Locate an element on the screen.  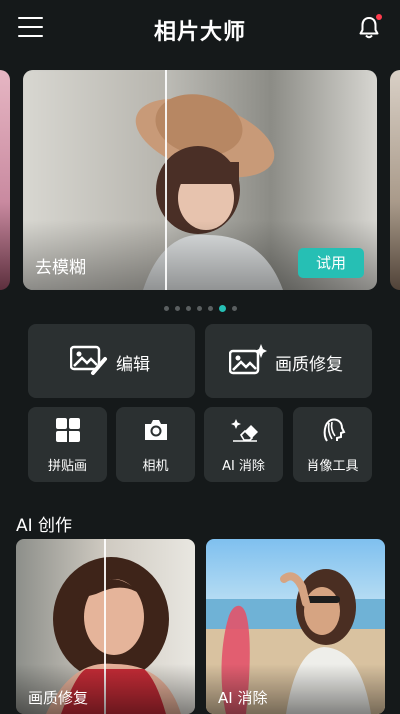
ai-card-ai-erase: AI 消除 is located at coordinates (295, 626).